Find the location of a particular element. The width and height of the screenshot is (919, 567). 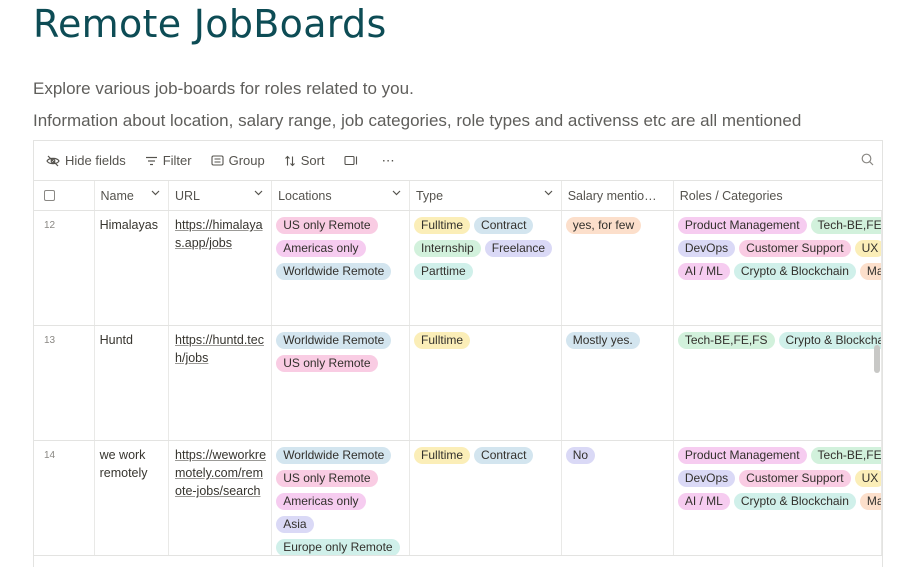

toolbar: Hide fields Filter Group Sort ⋯ is located at coordinates (458, 161).